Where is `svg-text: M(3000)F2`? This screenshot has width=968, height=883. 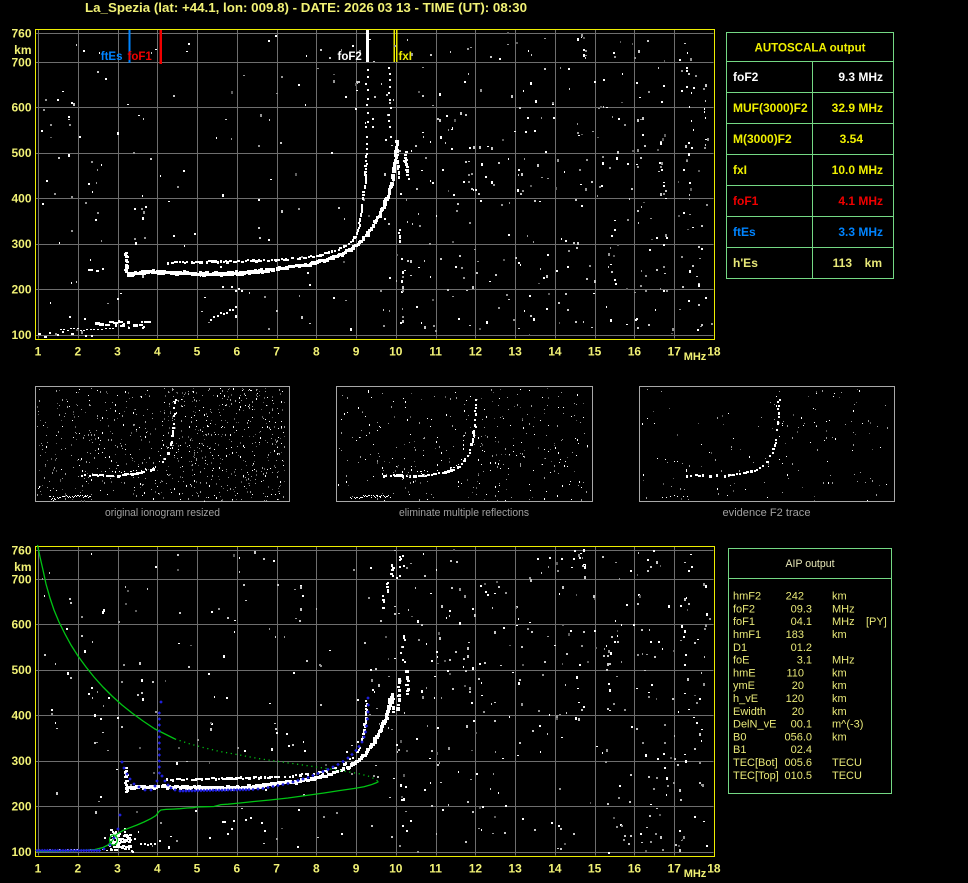
svg-text: M(3000)F2 is located at coordinates (762, 139).